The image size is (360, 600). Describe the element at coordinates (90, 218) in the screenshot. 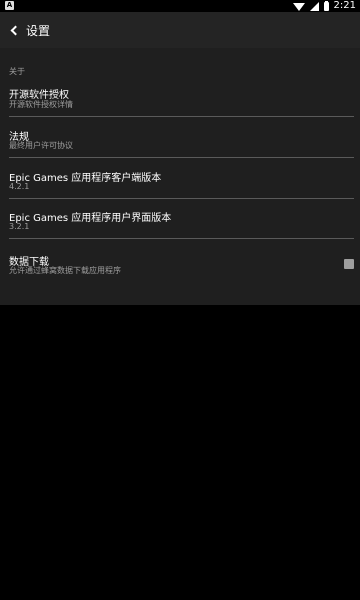

I see `setting-title: Epic Games 应用程序用户界面版本` at that location.